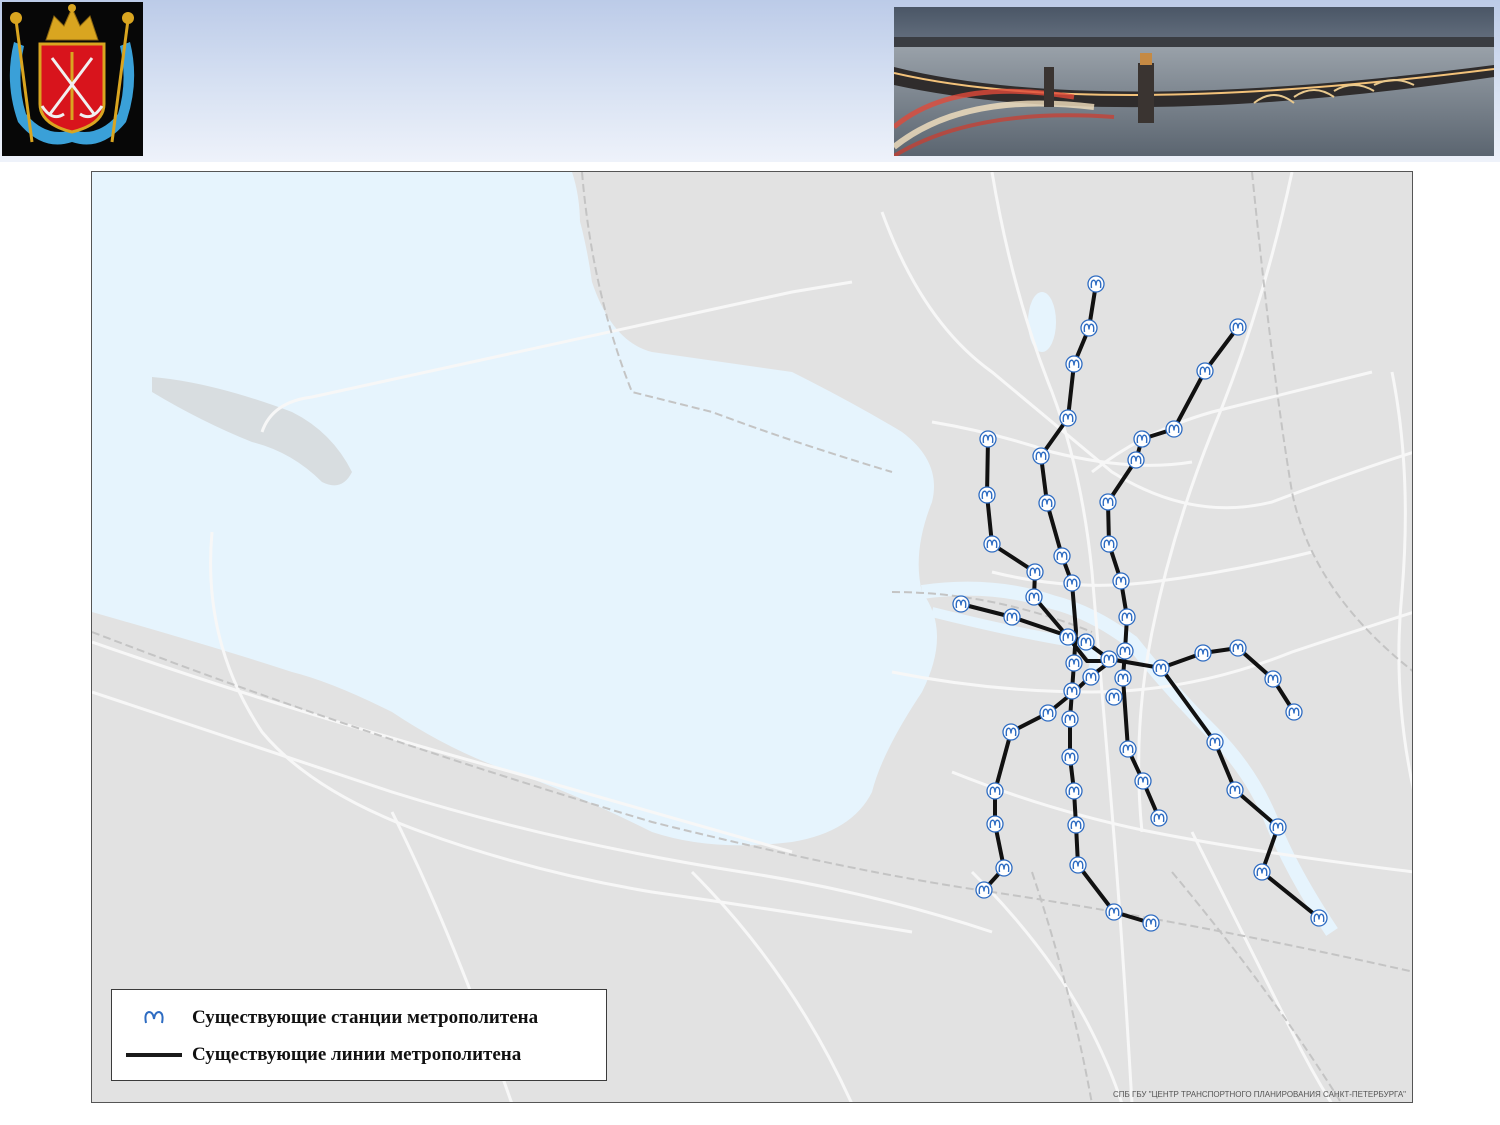 This screenshot has width=1500, height=1125. What do you see at coordinates (750, 81) in the screenshot?
I see `page-header` at bounding box center [750, 81].